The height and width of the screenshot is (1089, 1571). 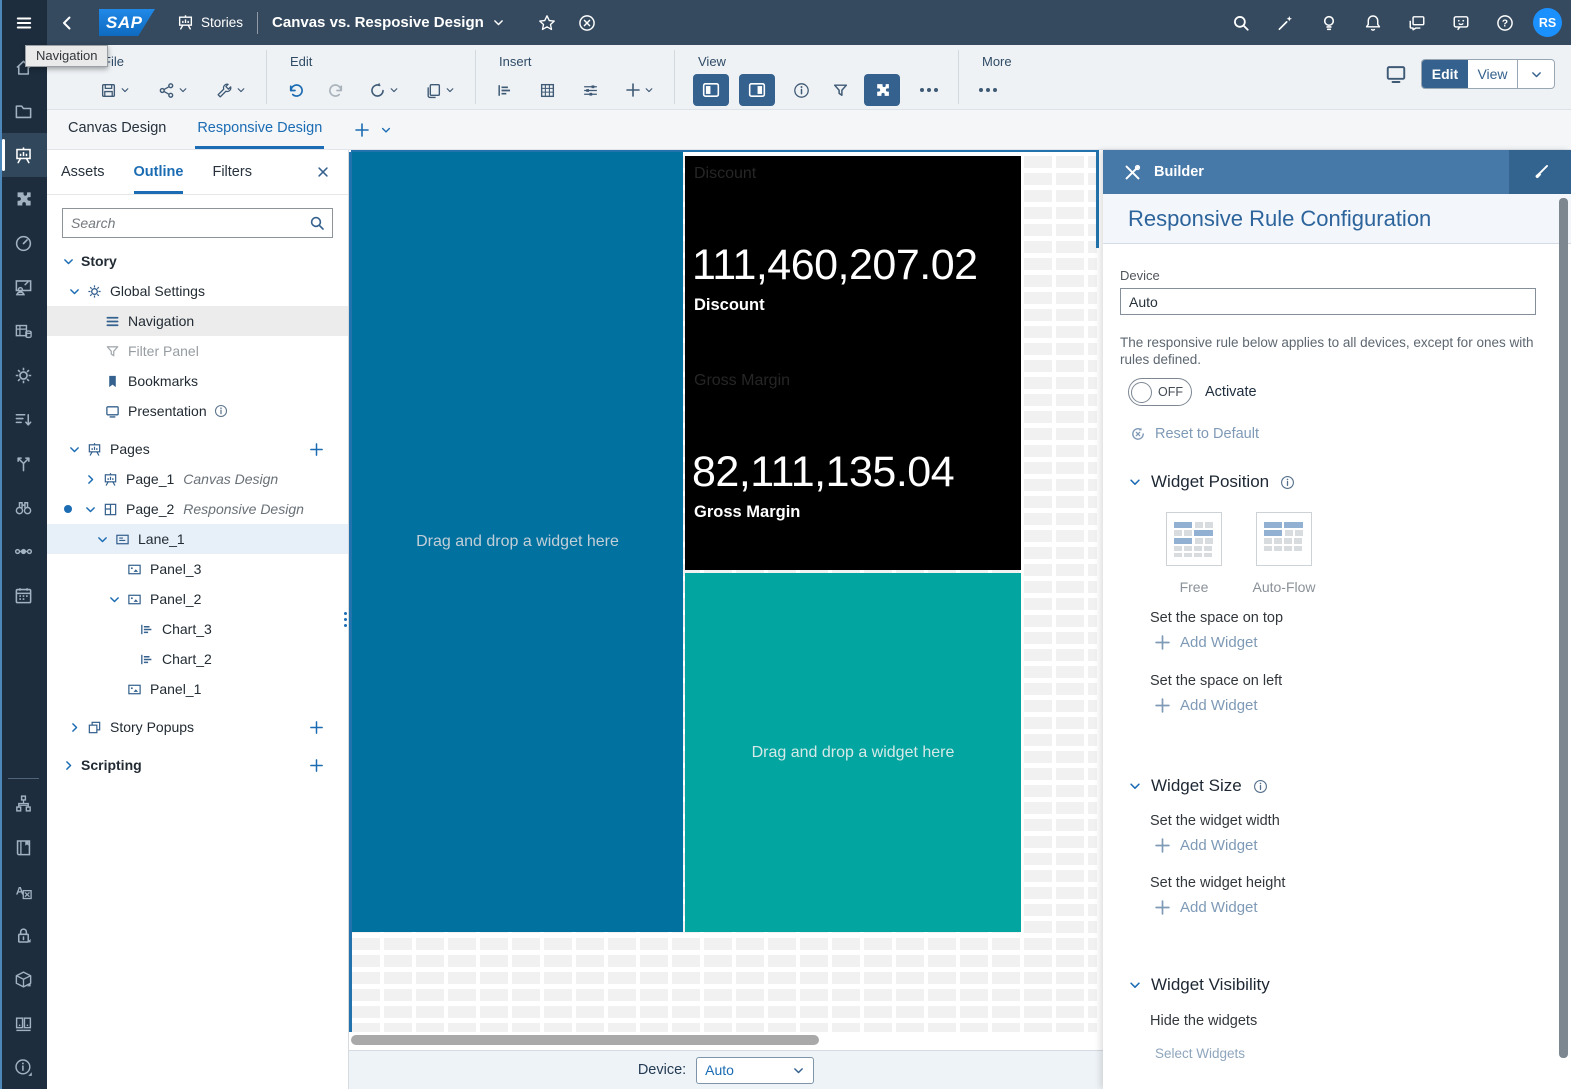 What do you see at coordinates (1198, 786) in the screenshot?
I see `widget-size-section-header: Widget Size` at bounding box center [1198, 786].